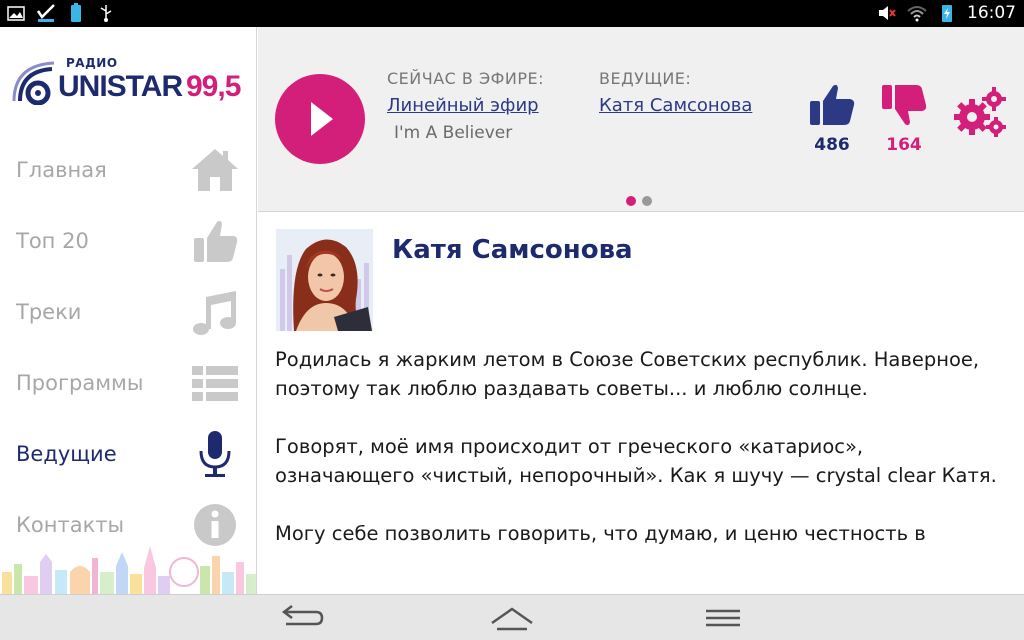 The width and height of the screenshot is (1024, 640). What do you see at coordinates (52, 240) in the screenshot?
I see `nav-item-label: Топ 20` at bounding box center [52, 240].